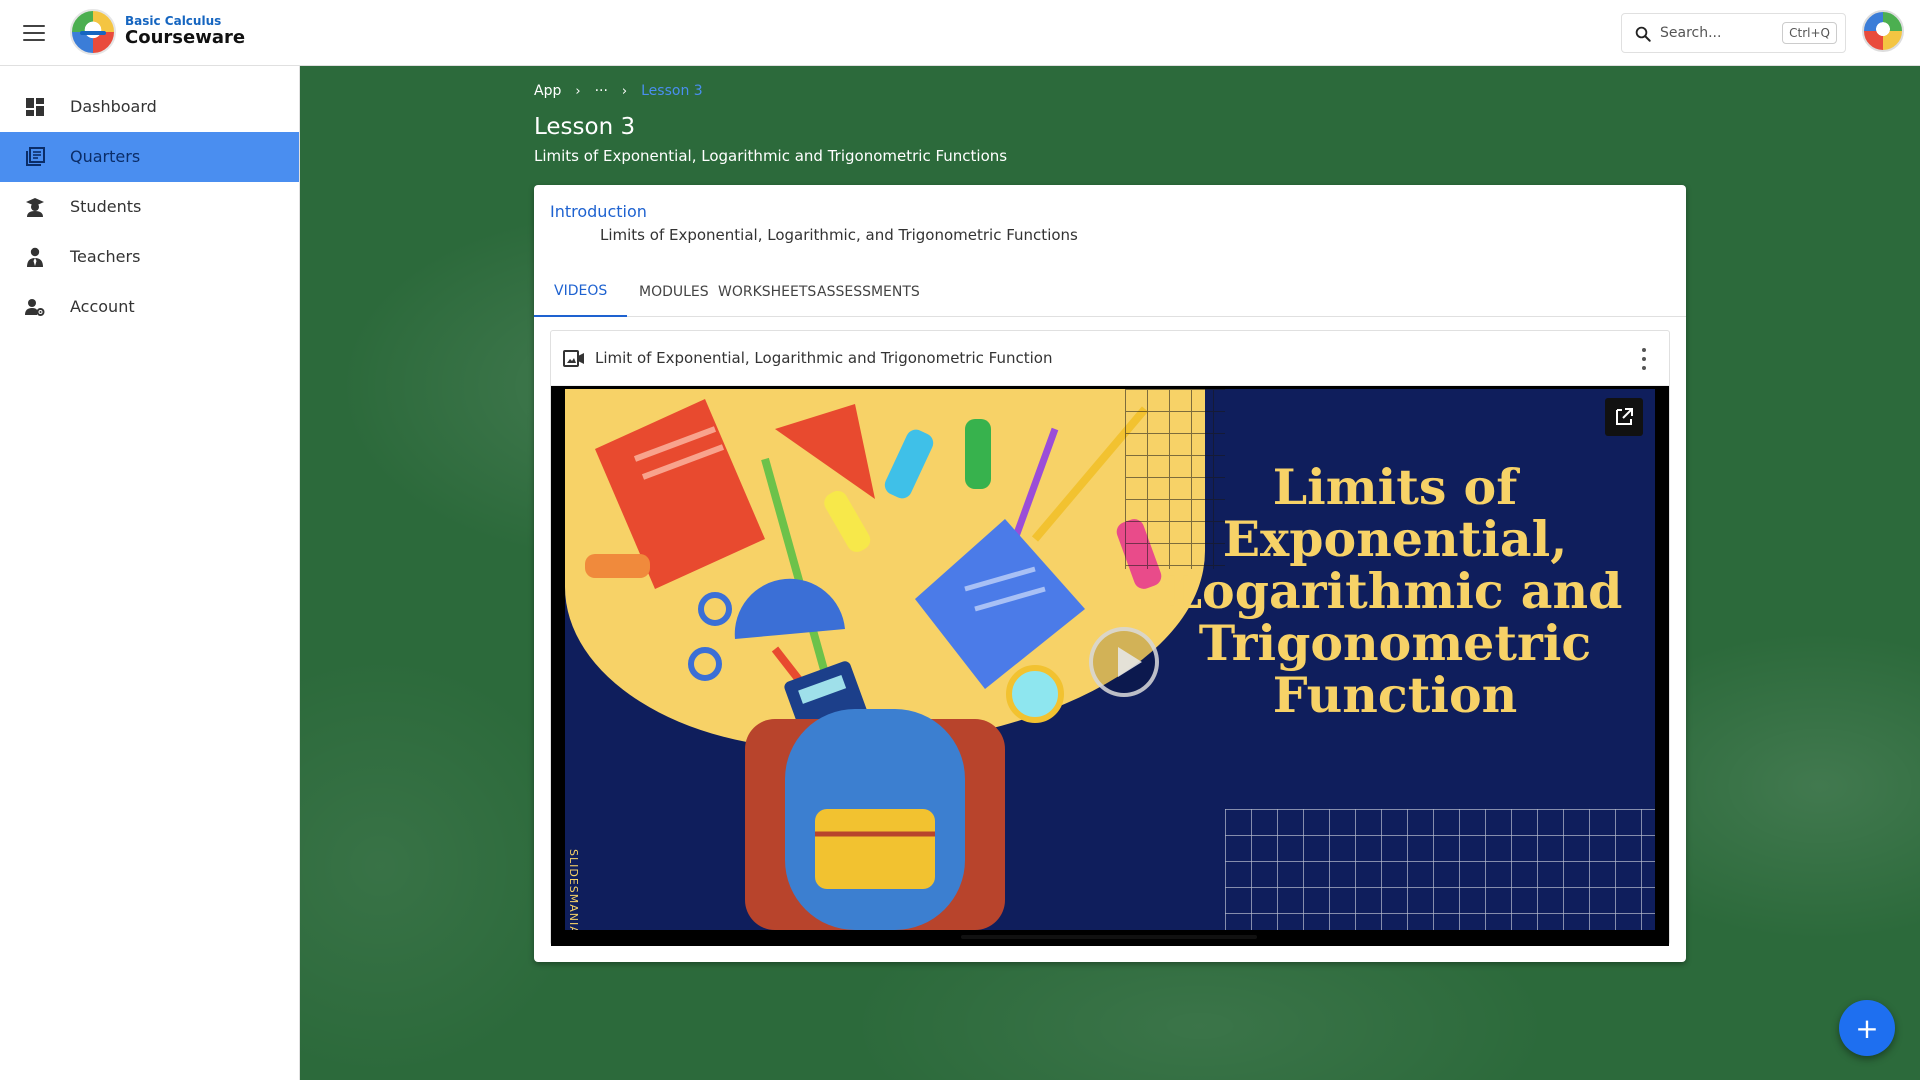  What do you see at coordinates (1440, 869) in the screenshot?
I see `thumbnail-grid-decoration` at bounding box center [1440, 869].